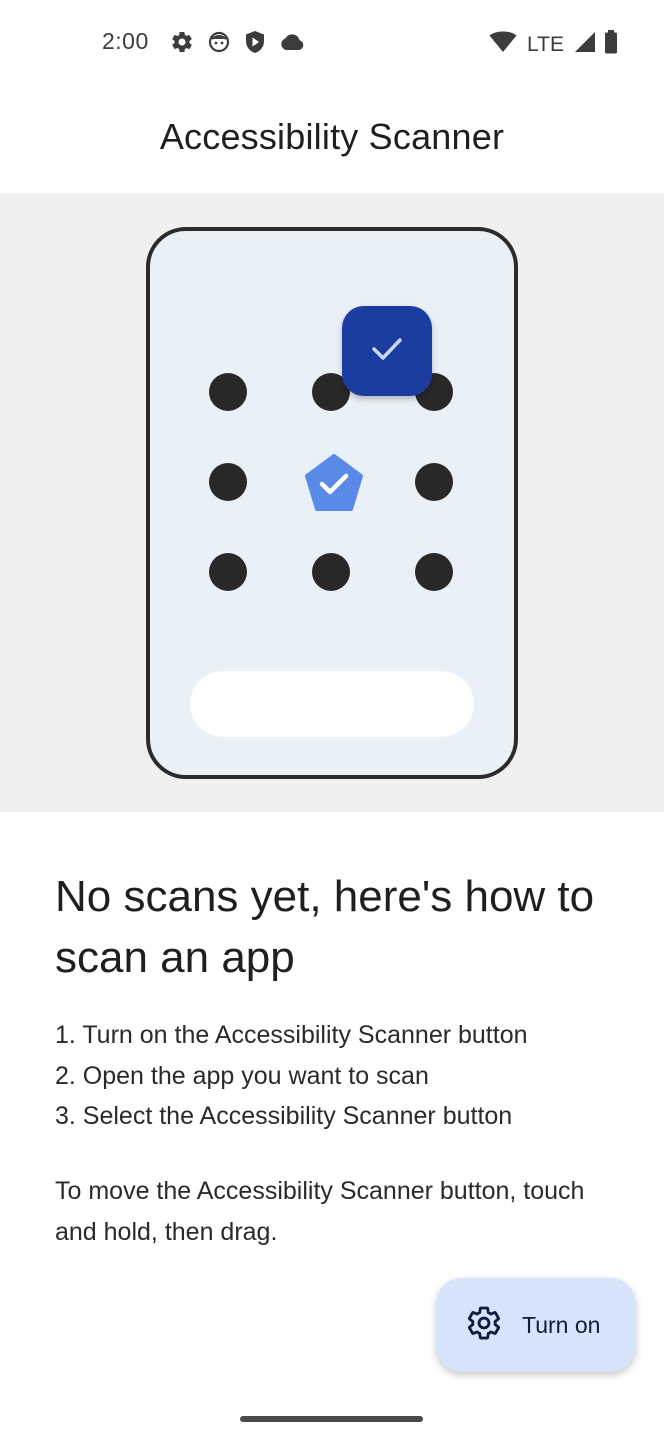 Image resolution: width=664 pixels, height=1440 pixels. I want to click on empty-state-heading: No scans yet, here's how to scan an app, so click(325, 927).